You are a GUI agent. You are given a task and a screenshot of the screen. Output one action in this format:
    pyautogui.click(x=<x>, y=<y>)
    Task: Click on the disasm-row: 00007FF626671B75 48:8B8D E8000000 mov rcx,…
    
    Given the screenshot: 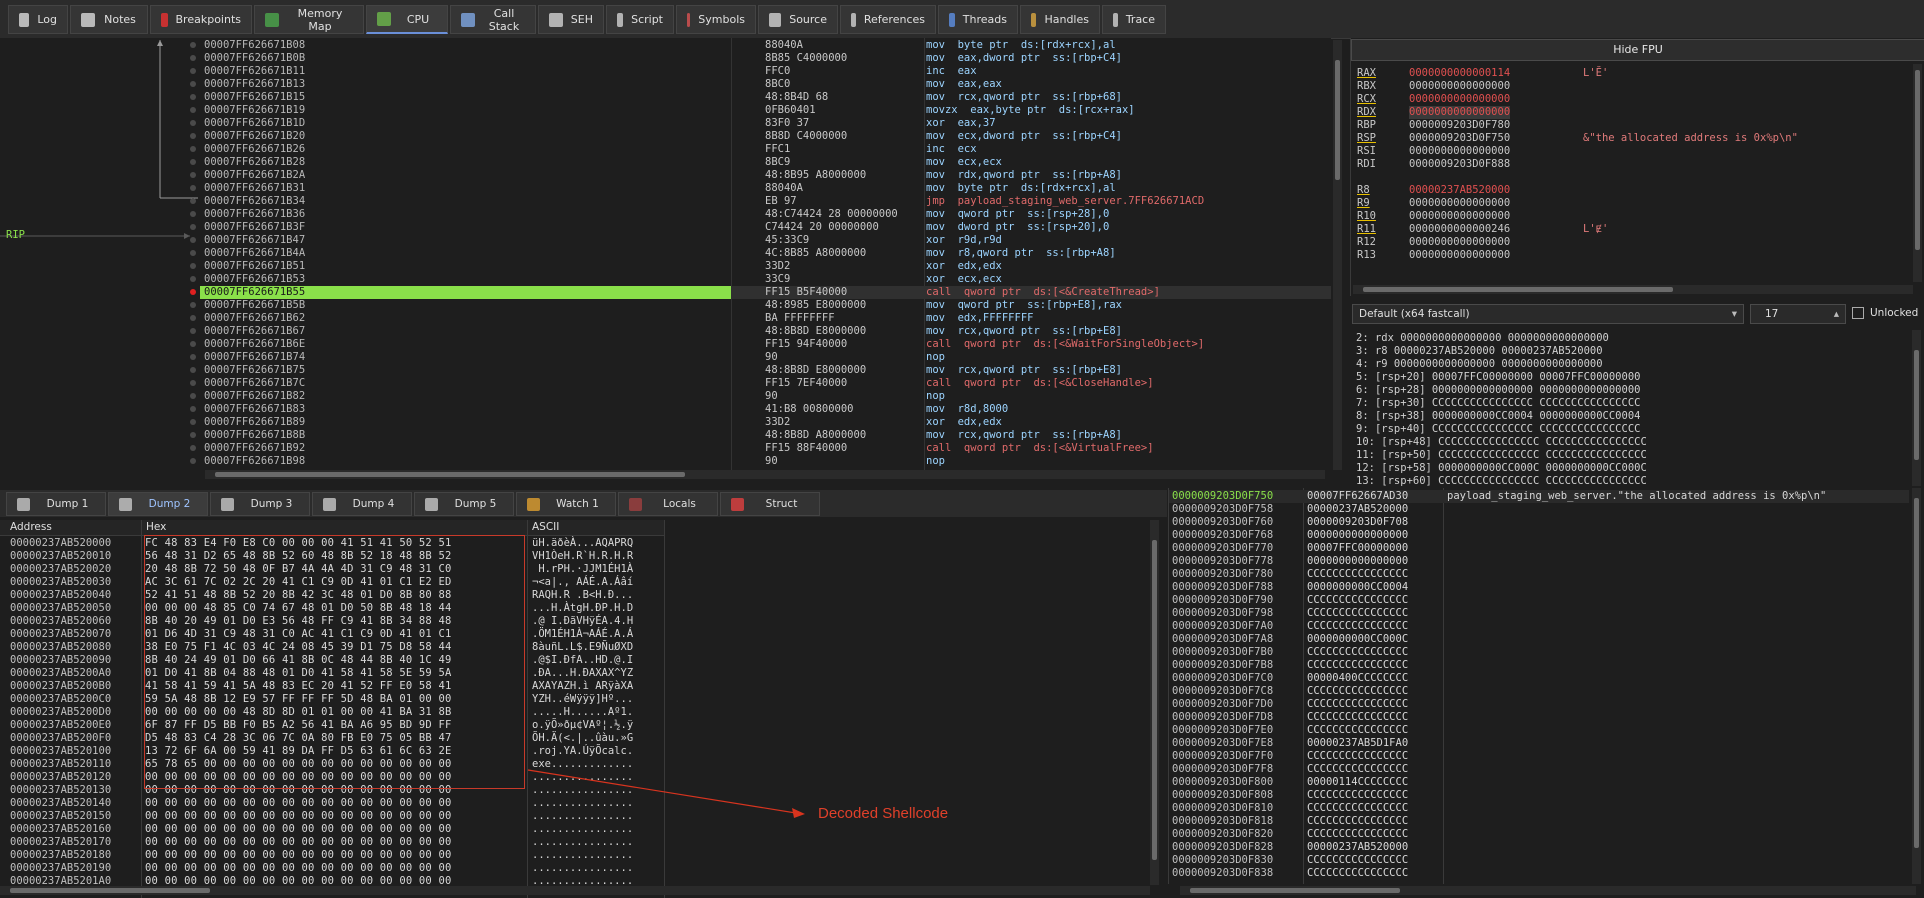 What is the action you would take?
    pyautogui.click(x=760, y=370)
    